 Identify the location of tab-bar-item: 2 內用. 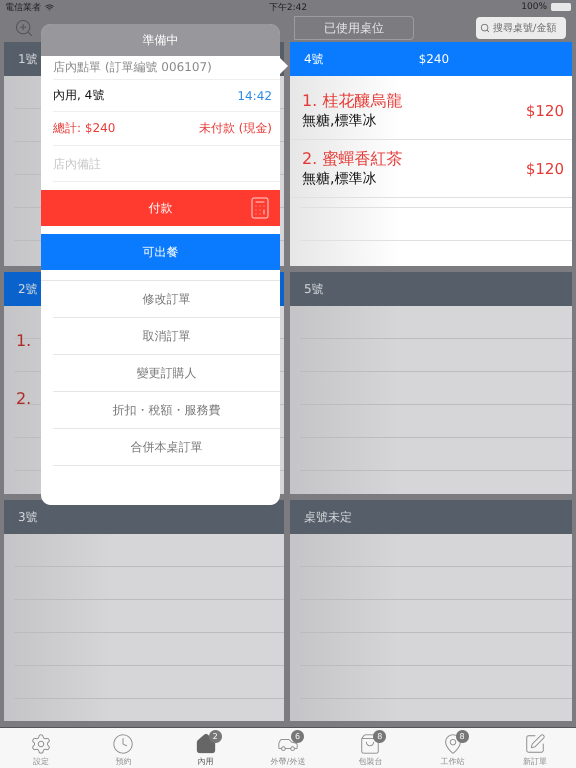
(206, 748).